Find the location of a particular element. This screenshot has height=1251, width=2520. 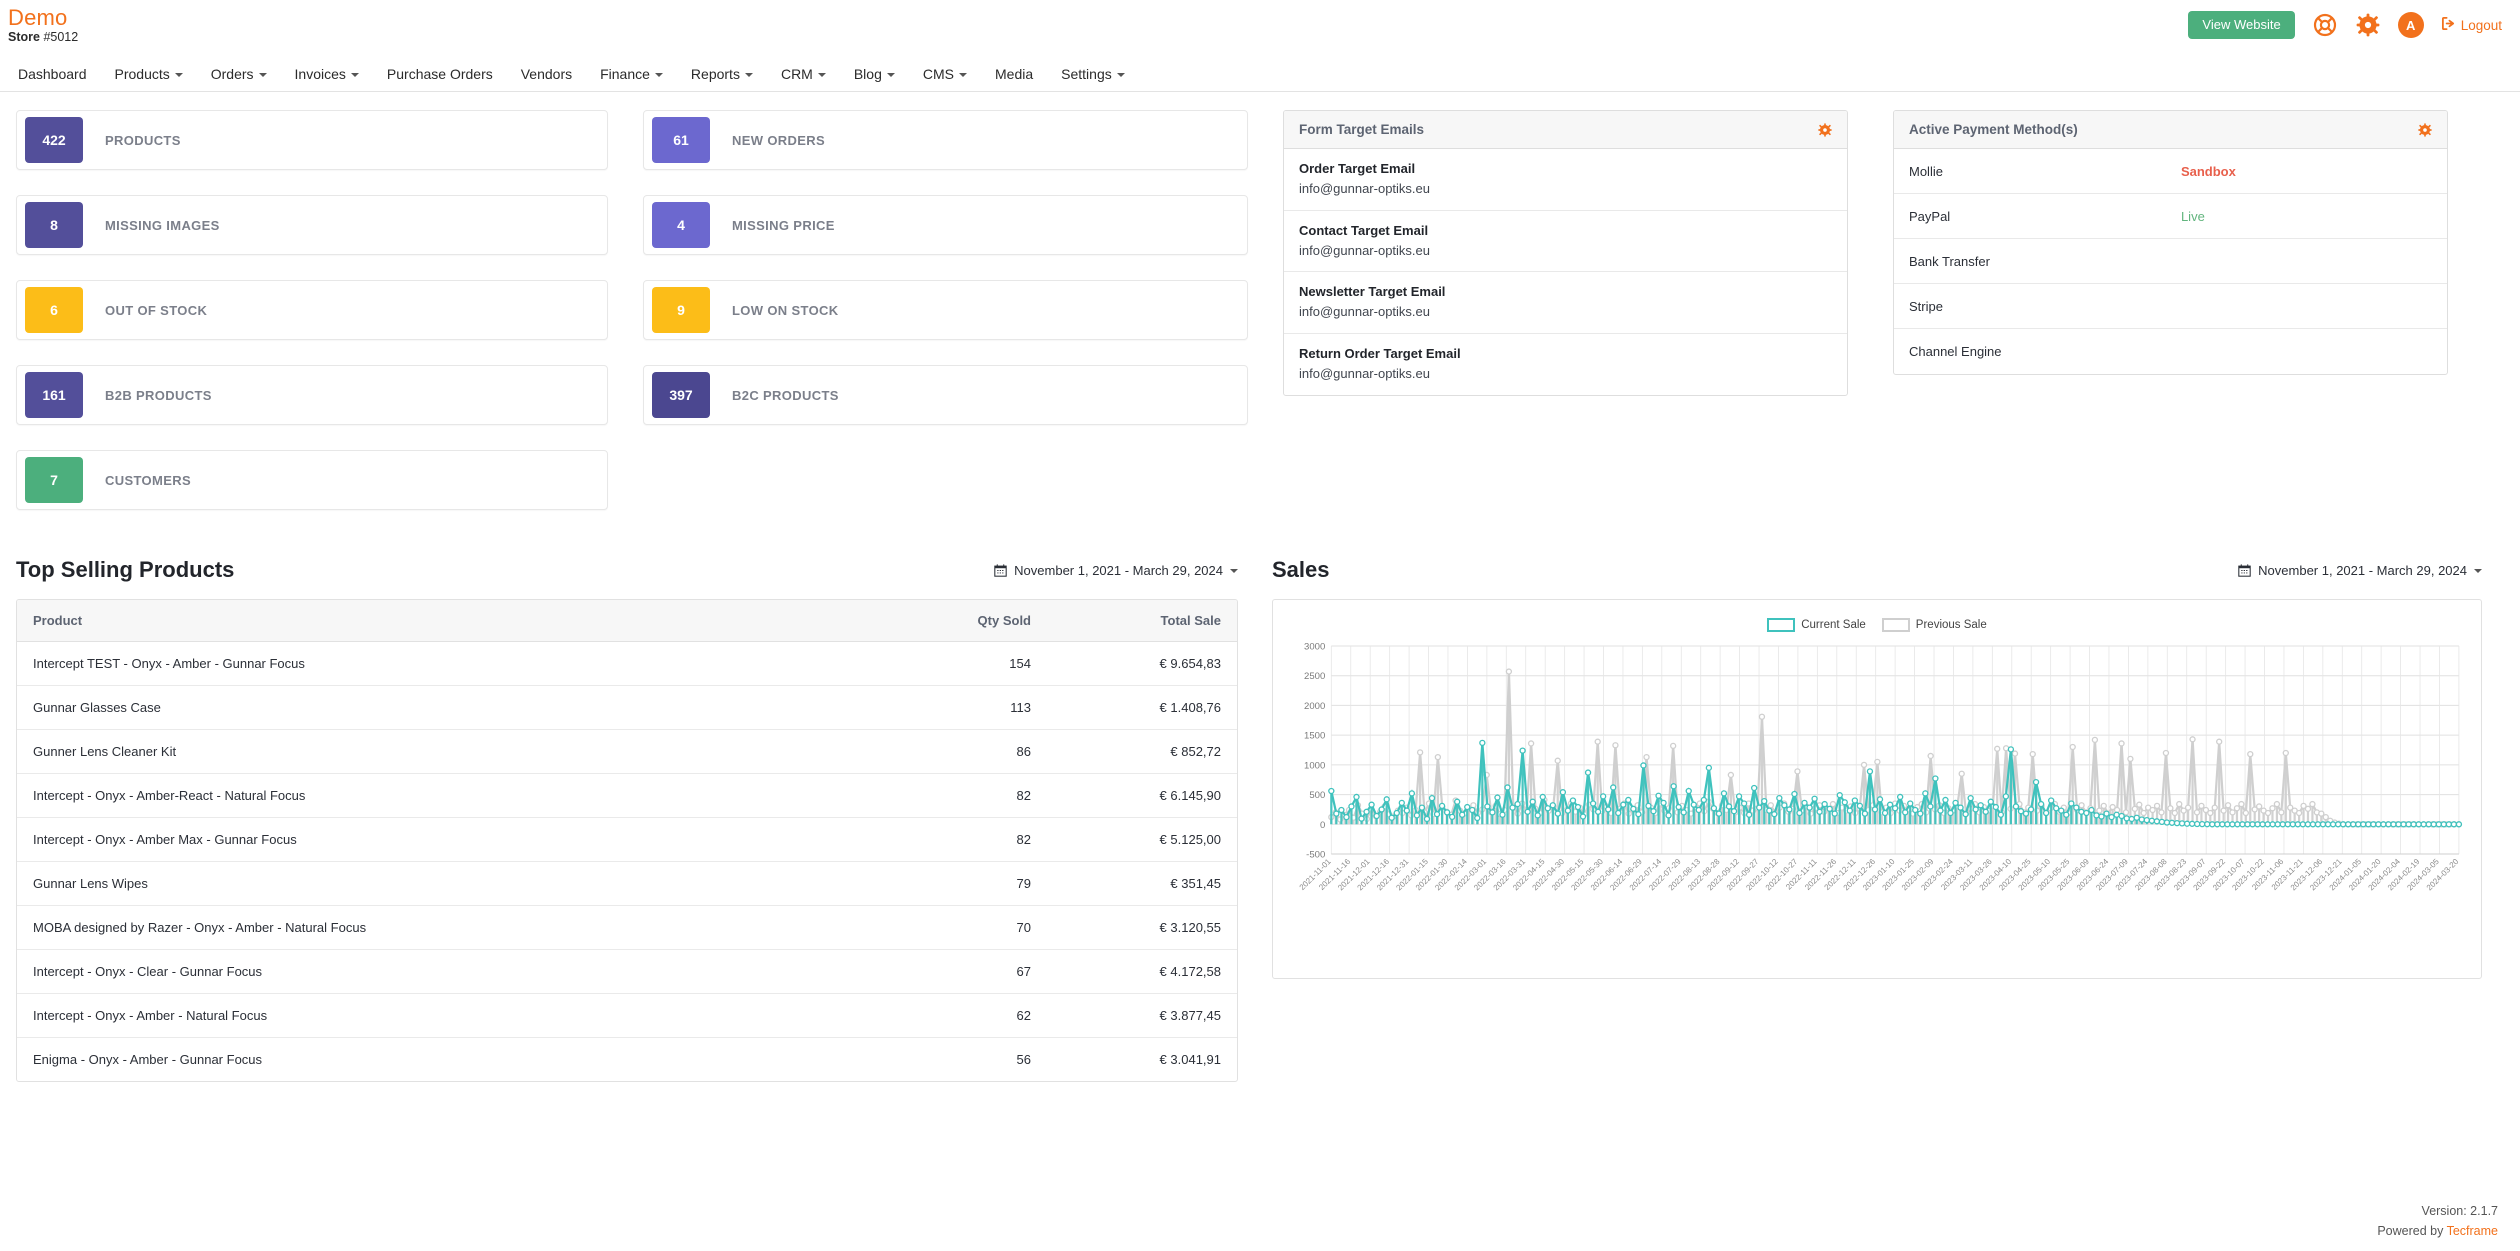

nav-item-cms: CMS is located at coordinates (945, 74).